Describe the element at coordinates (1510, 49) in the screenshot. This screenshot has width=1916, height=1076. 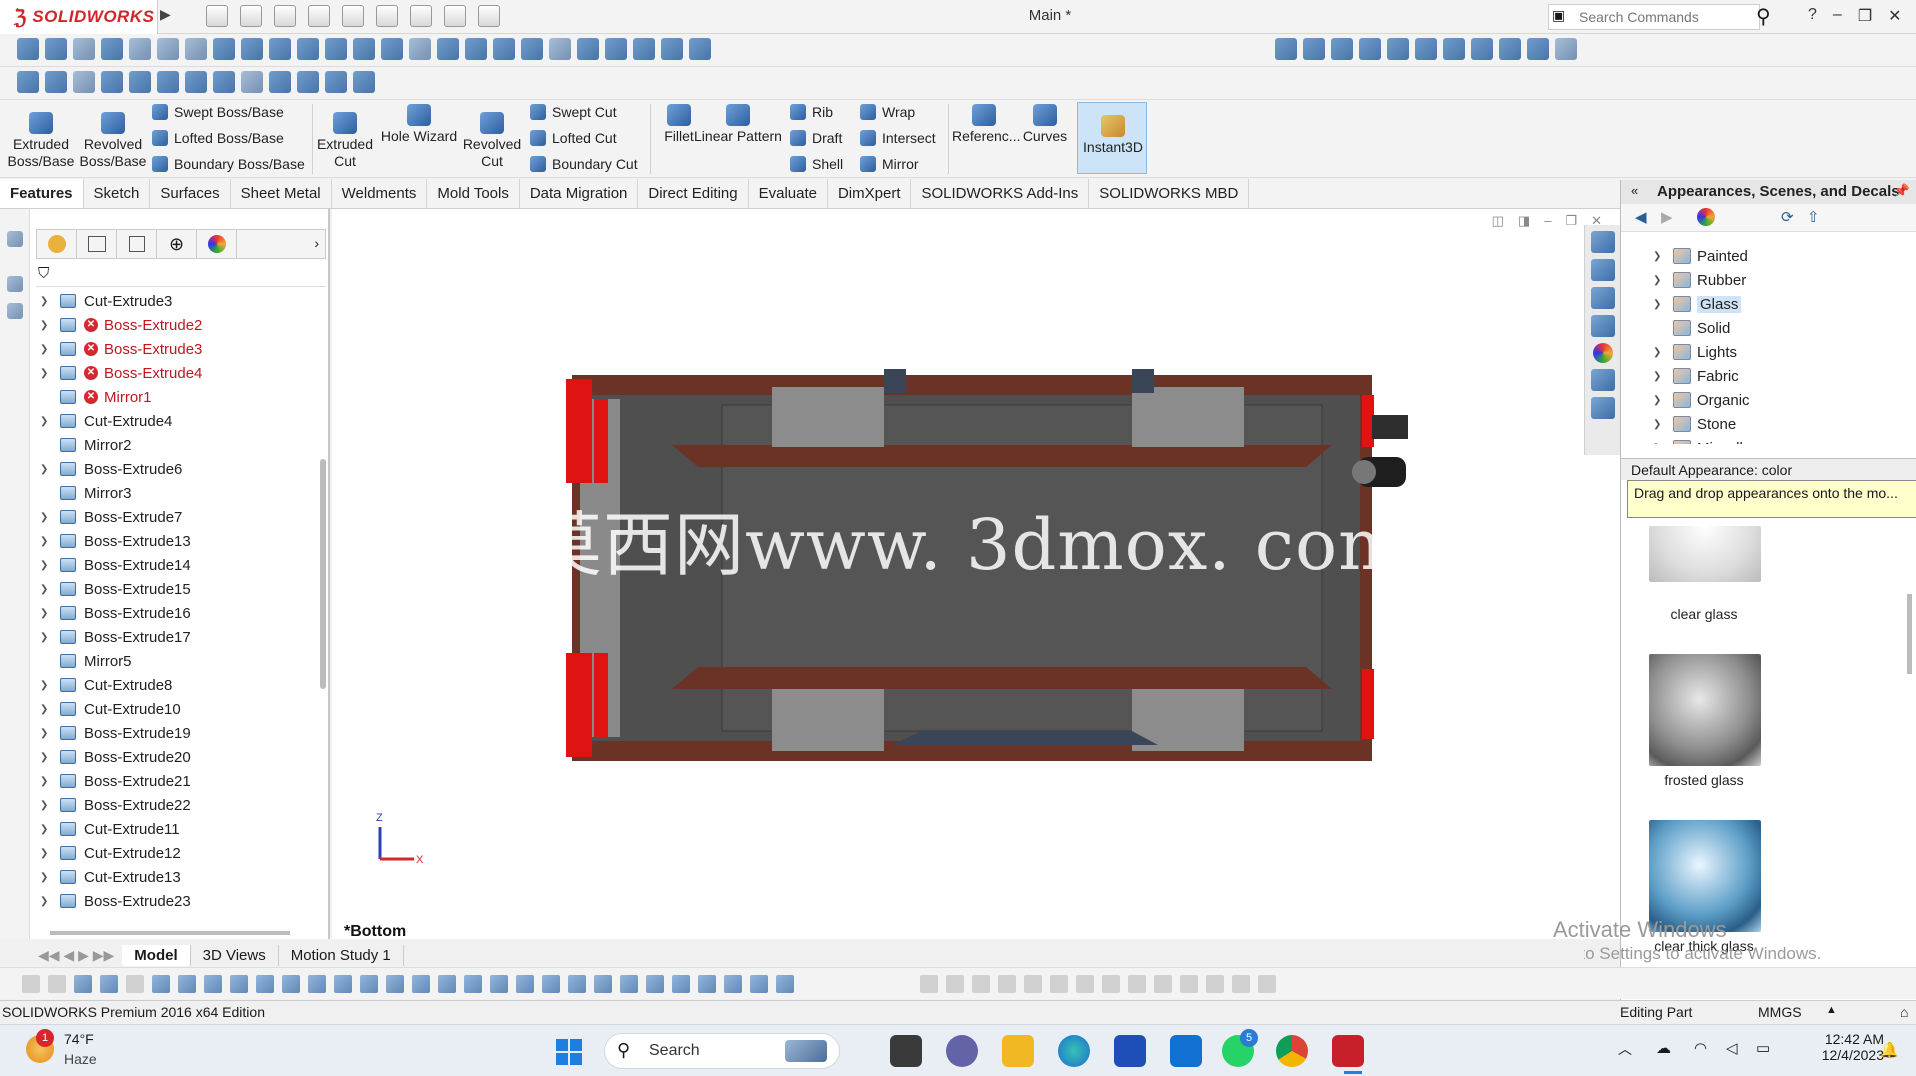
I see `trimetric-icon` at that location.